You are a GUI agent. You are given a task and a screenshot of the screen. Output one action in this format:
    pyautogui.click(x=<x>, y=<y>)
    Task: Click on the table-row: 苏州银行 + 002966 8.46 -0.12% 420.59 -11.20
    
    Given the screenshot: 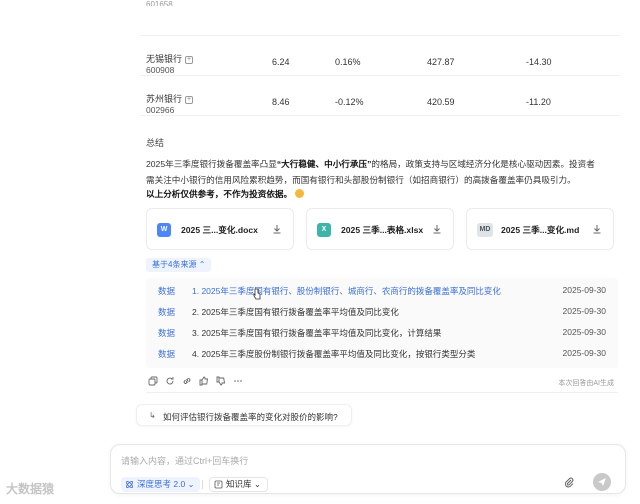 What is the action you would take?
    pyautogui.click(x=380, y=96)
    